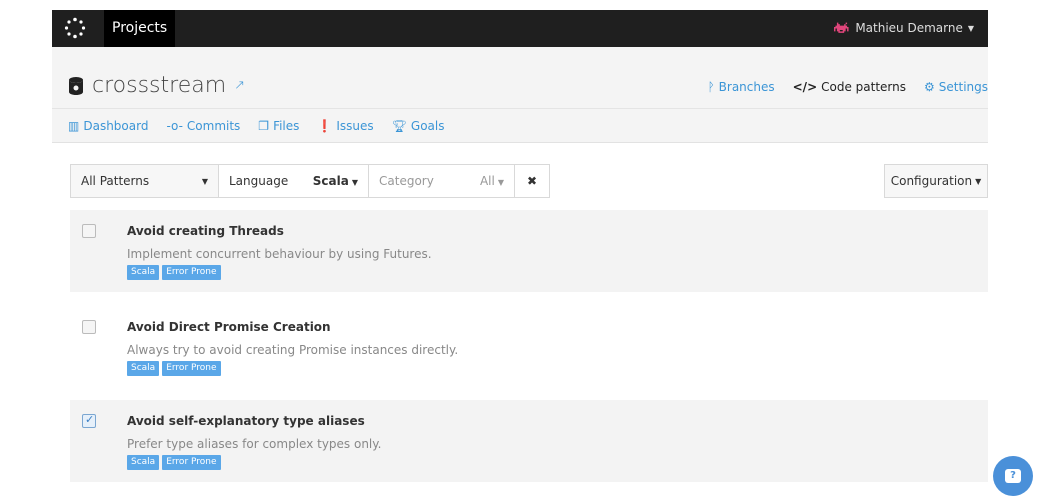 This screenshot has width=1038, height=496. I want to click on issues-link: ❗ Issues, so click(345, 126).